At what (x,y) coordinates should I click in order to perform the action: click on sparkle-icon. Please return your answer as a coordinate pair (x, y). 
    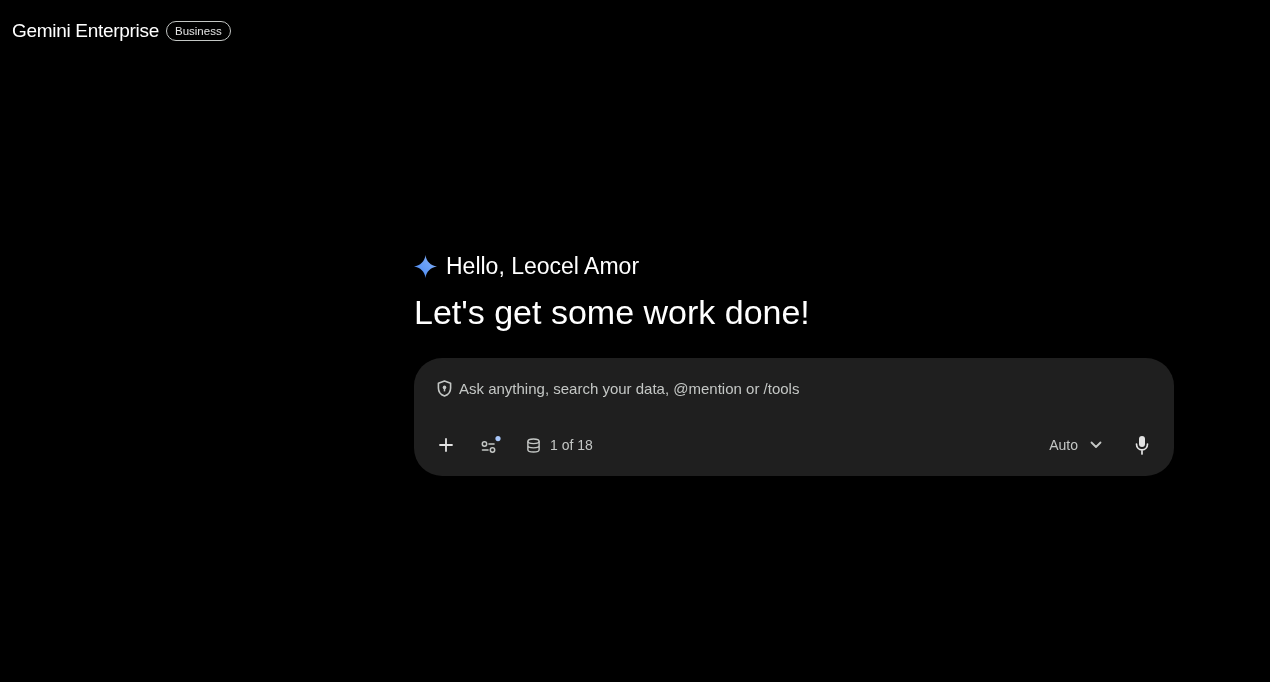
    Looking at the image, I should click on (425, 266).